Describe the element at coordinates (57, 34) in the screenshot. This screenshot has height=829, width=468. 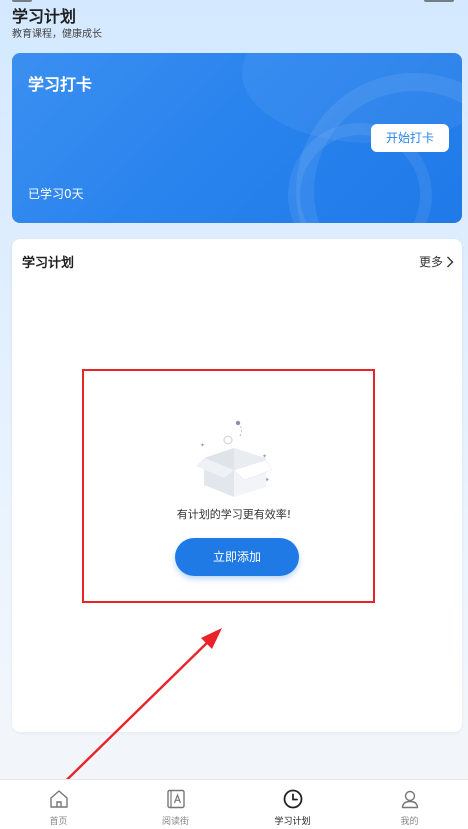
I see `page-subtitle: 教育课程，健康成长` at that location.